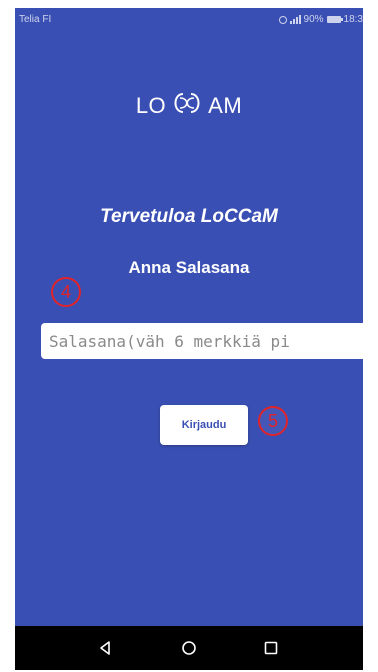 The width and height of the screenshot is (378, 672). I want to click on login-button: Kirjaudu, so click(204, 425).